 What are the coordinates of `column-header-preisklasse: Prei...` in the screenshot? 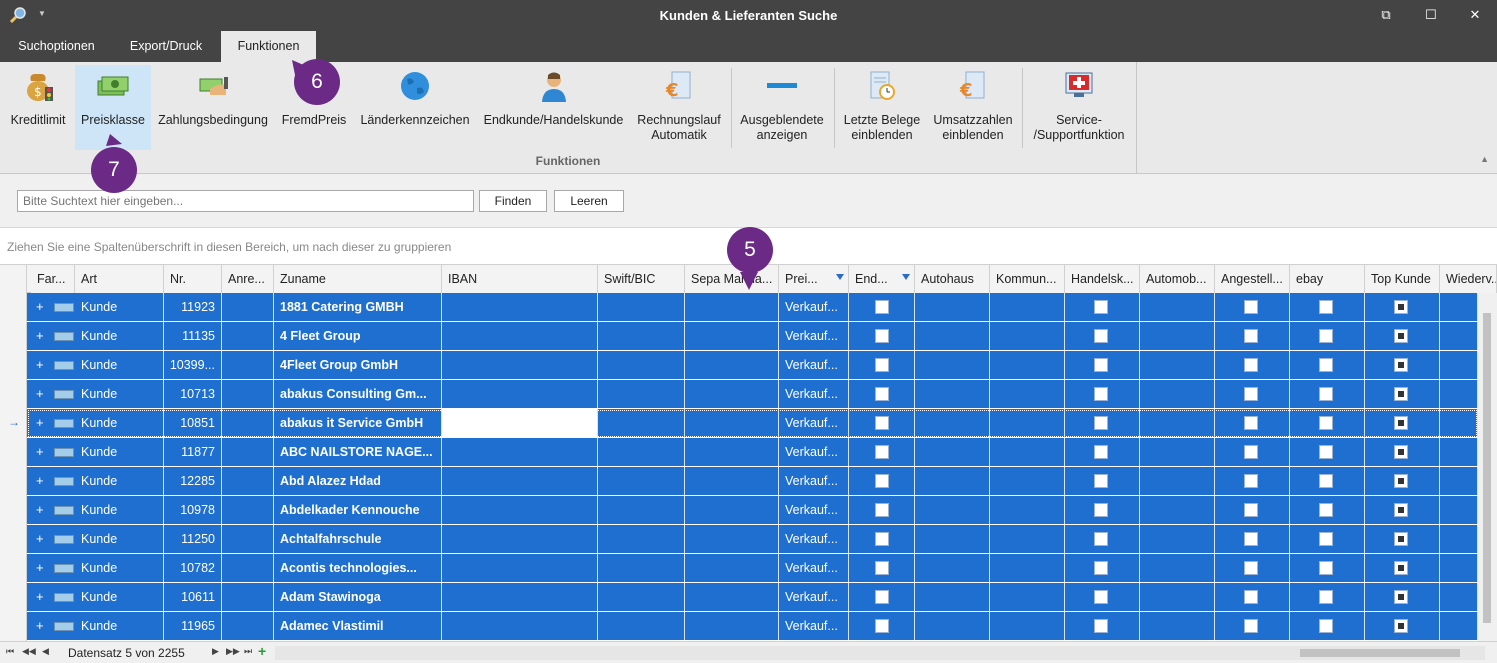 It's located at (814, 279).